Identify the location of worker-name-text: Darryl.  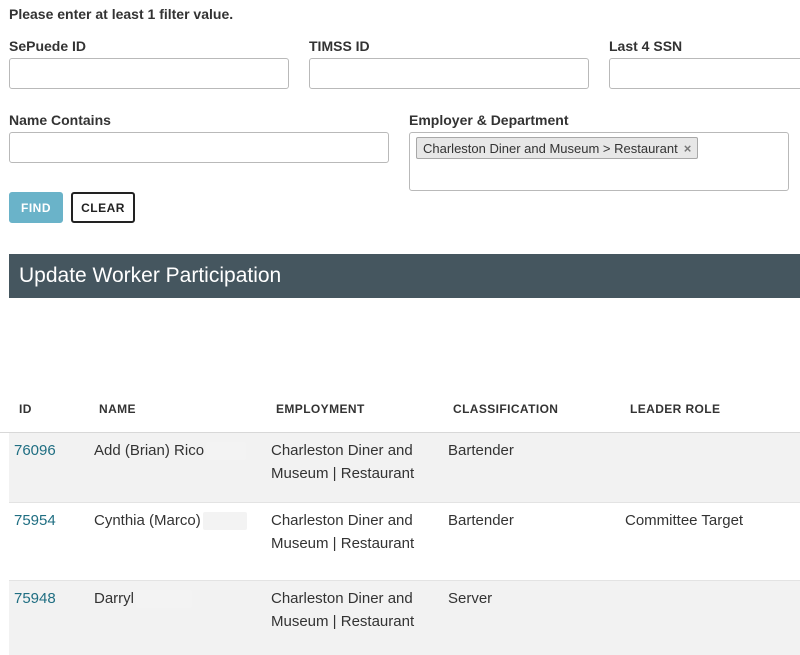
(114, 598).